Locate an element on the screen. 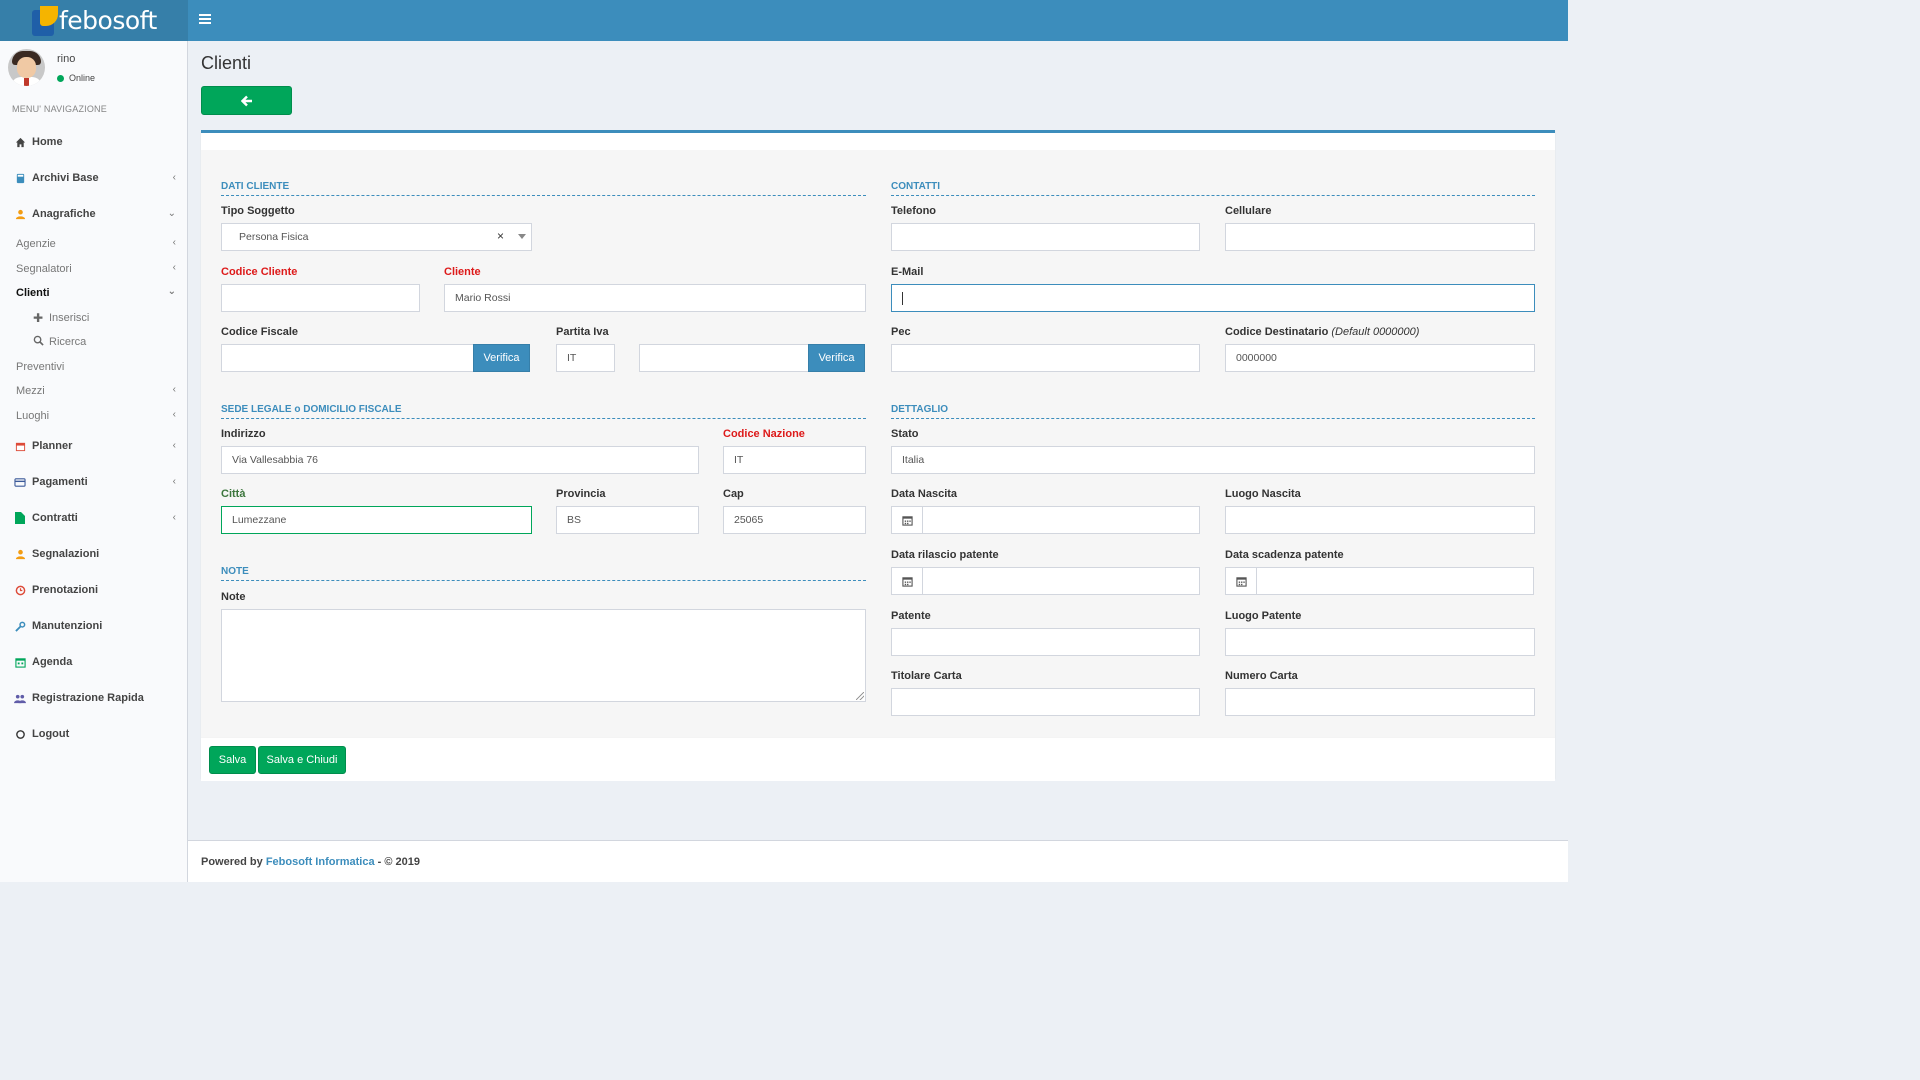  chevron-down-icon: ⌄ is located at coordinates (171, 213).